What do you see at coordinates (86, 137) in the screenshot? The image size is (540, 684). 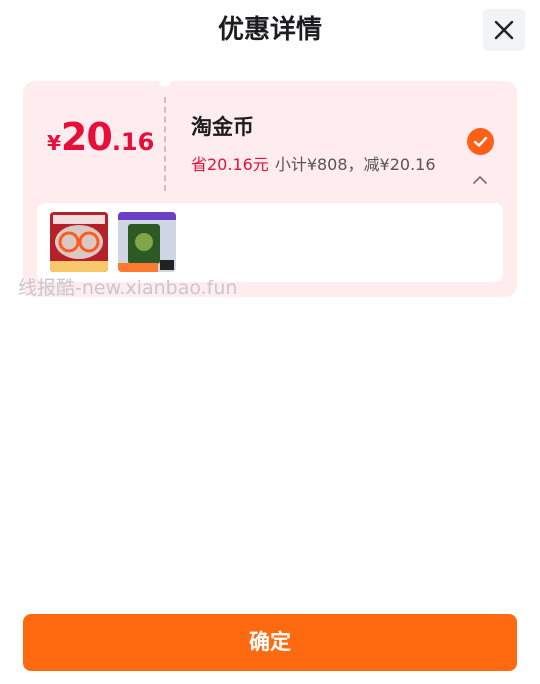 I see `amount-integer: 20` at bounding box center [86, 137].